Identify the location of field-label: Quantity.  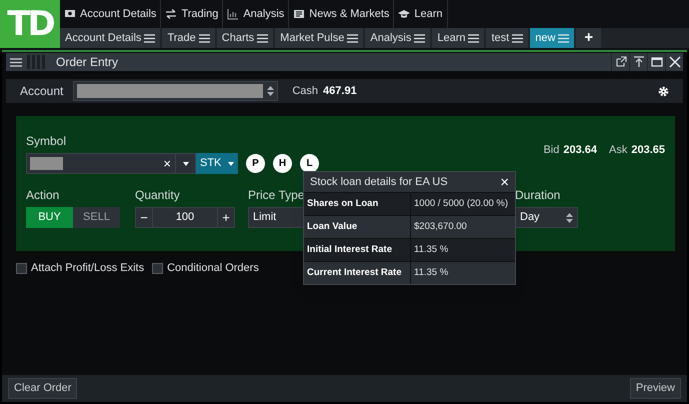
(157, 195).